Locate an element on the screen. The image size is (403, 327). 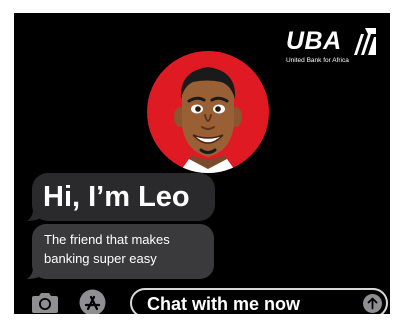
chat-input: Chat with me now is located at coordinates (259, 301).